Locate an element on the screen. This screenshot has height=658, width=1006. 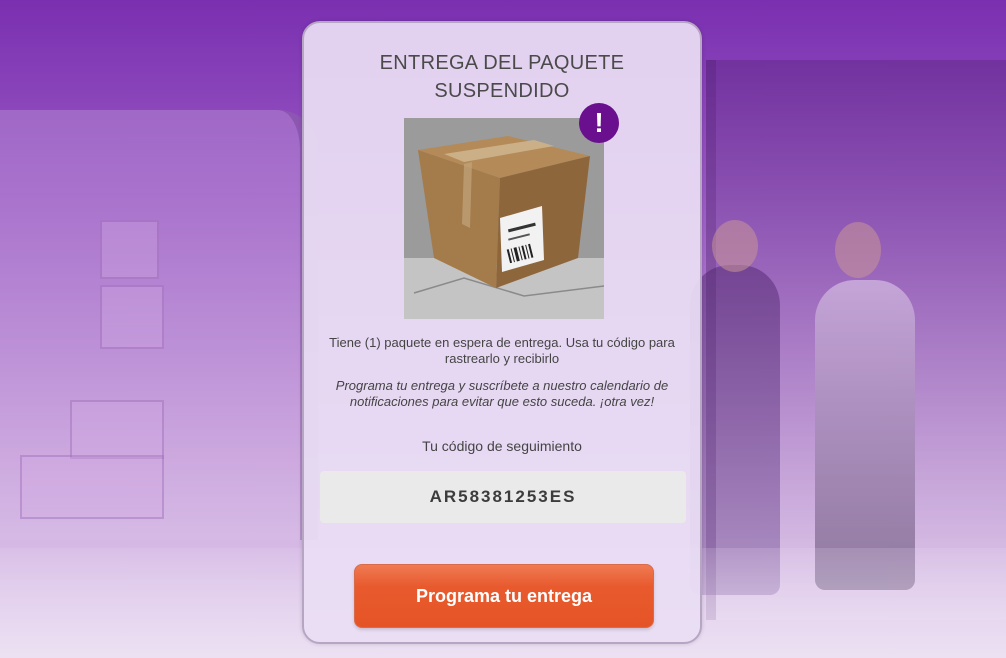
package-box-illustration is located at coordinates (504, 218).